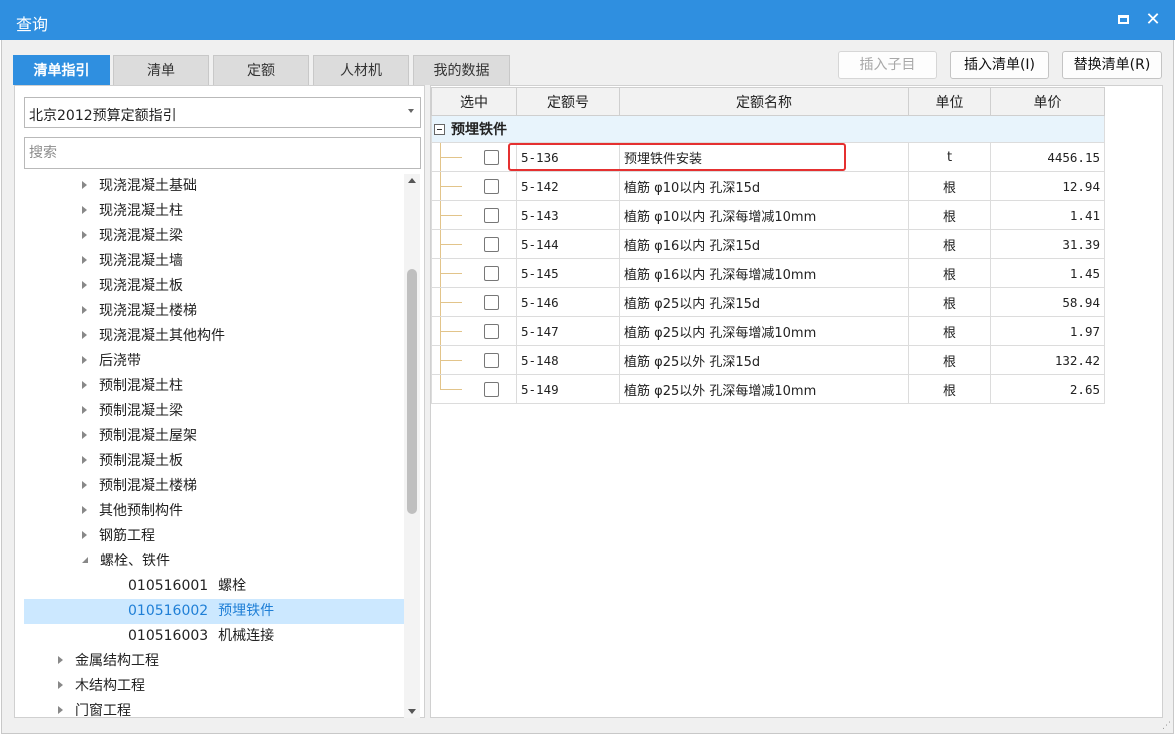  Describe the element at coordinates (132, 386) in the screenshot. I see `tree-node: 预制混凝土柱` at that location.